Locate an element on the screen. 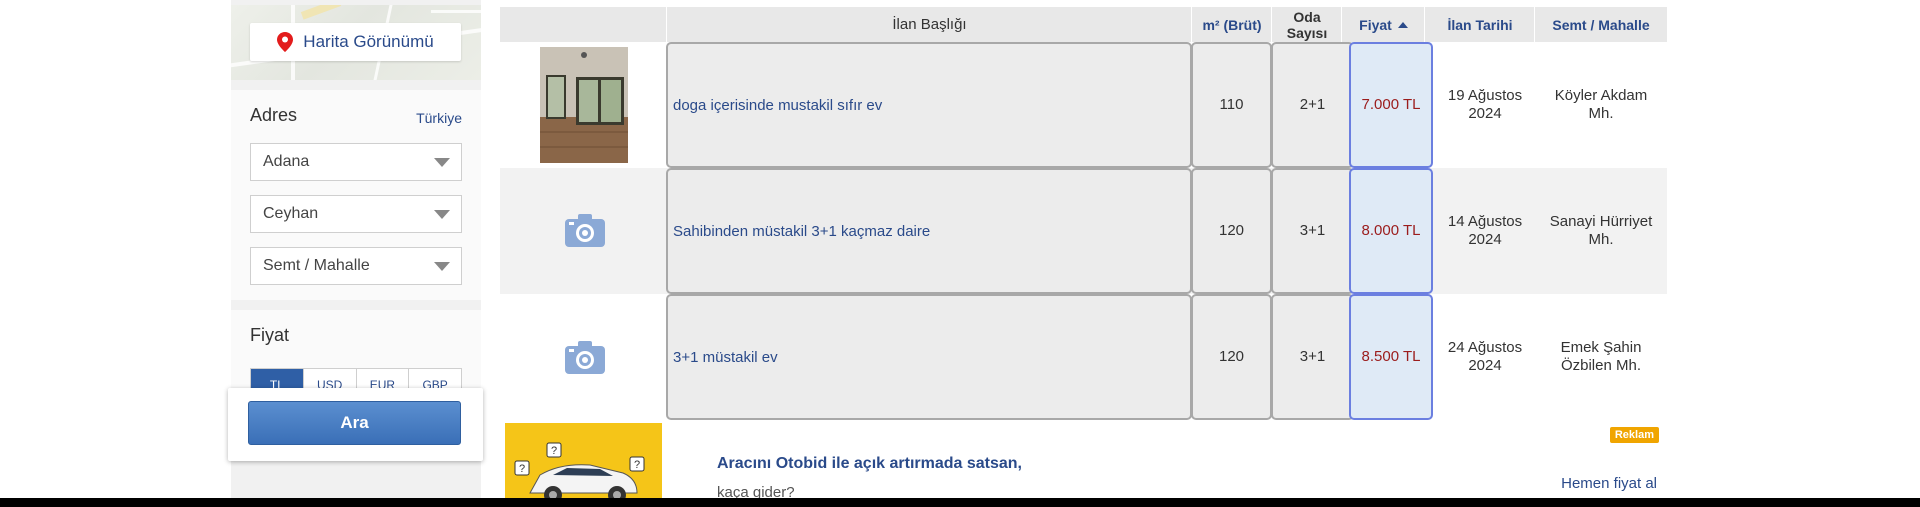  district-select: Ceyhan is located at coordinates (356, 214).